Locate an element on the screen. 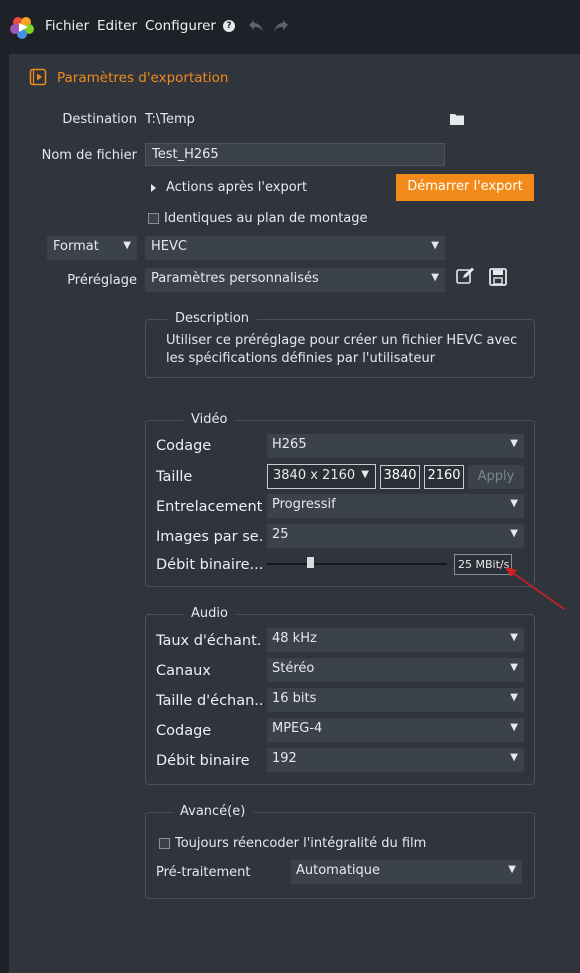 Image resolution: width=580 pixels, height=973 pixels. samplerate-select: 48 kHz ▼ is located at coordinates (395, 640).